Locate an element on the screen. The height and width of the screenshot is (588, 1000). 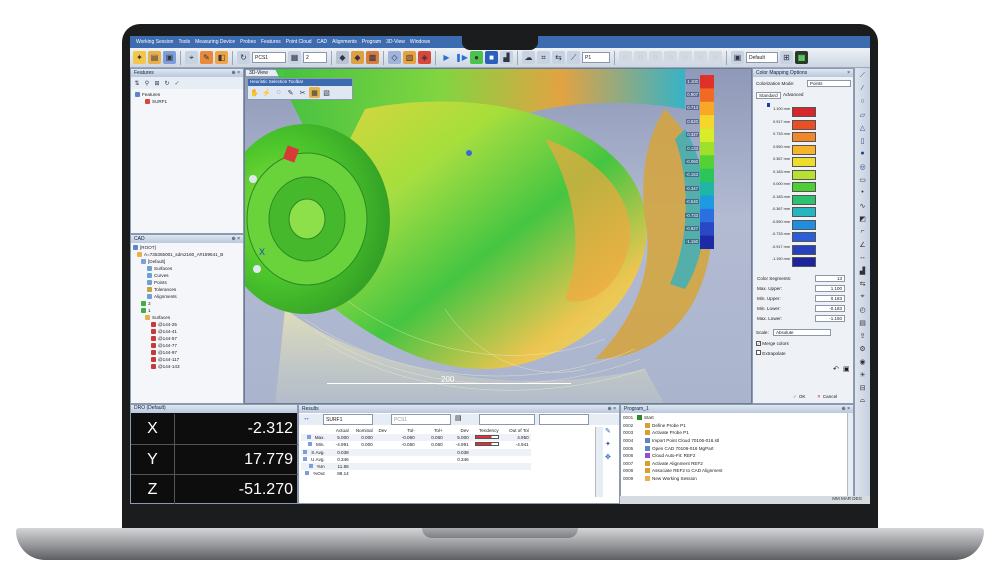
color-swatch-row: 0.550 mm is located at coordinates (793, 149).